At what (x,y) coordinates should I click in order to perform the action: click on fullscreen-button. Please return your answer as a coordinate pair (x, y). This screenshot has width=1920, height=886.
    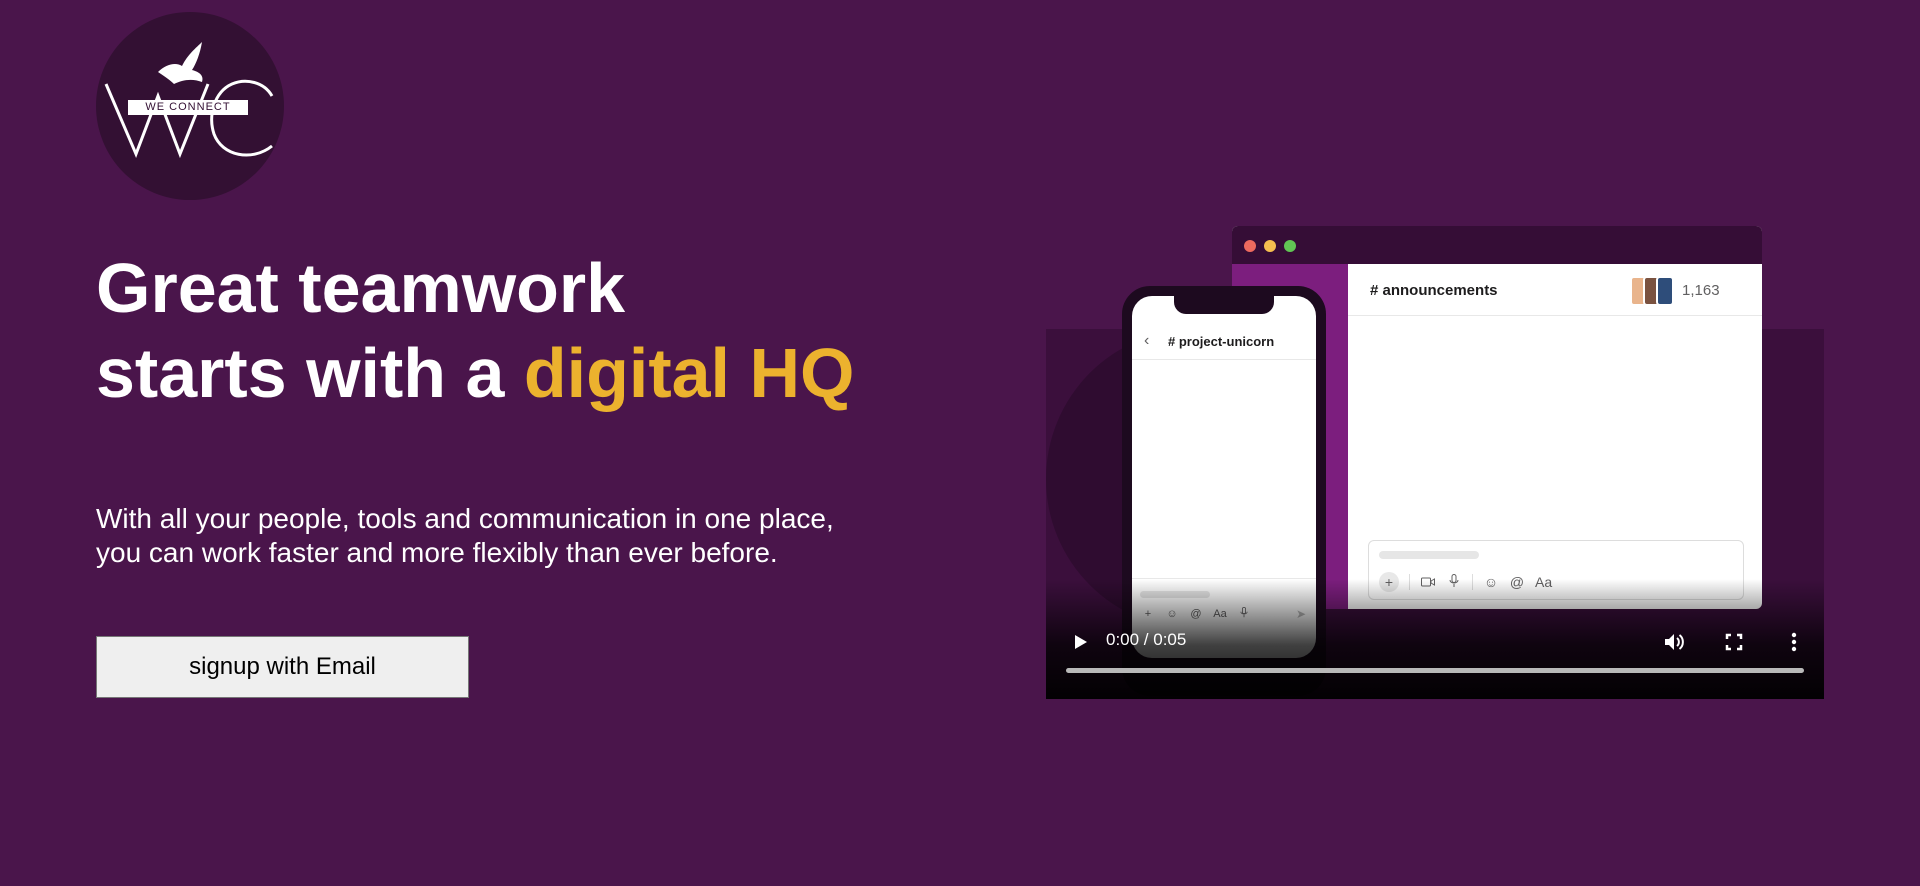
    Looking at the image, I should click on (1734, 642).